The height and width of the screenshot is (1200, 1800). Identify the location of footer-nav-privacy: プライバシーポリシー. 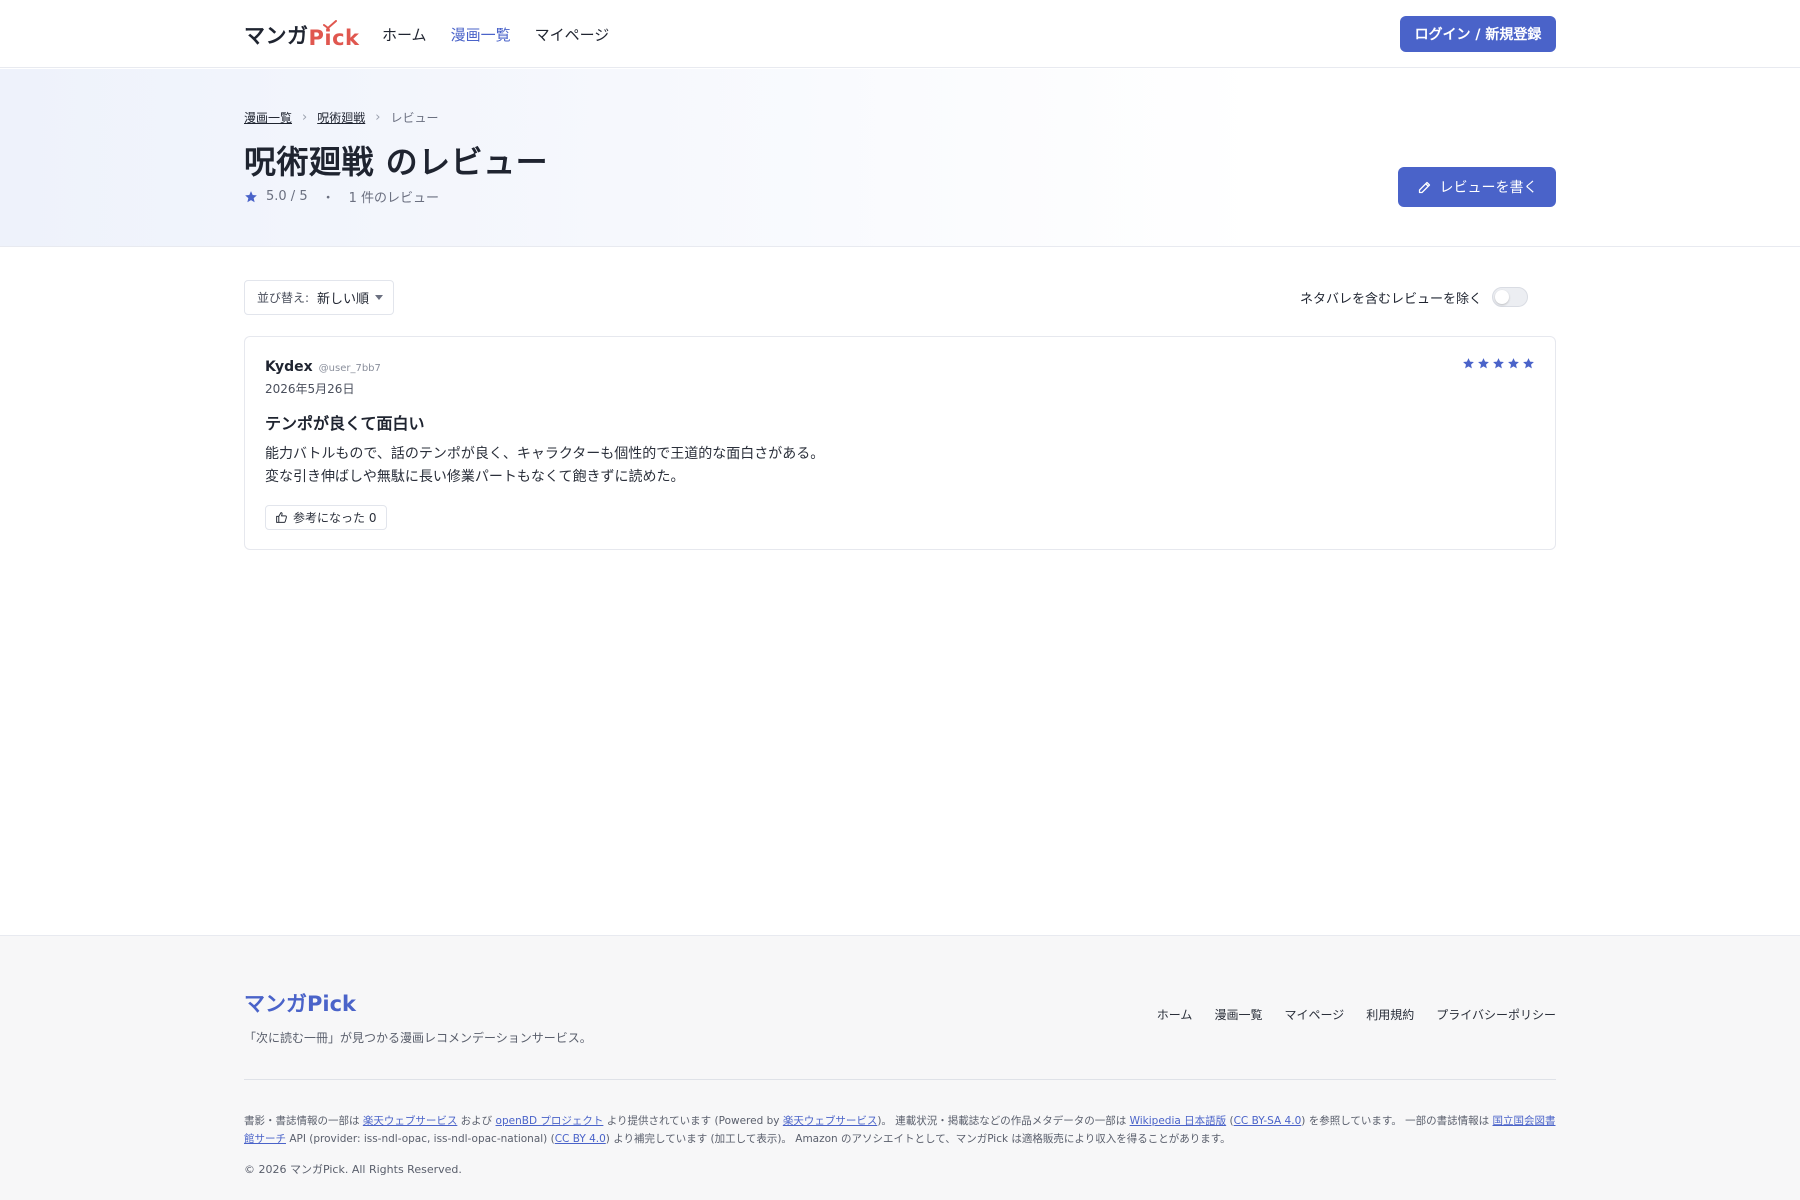
(1496, 1014).